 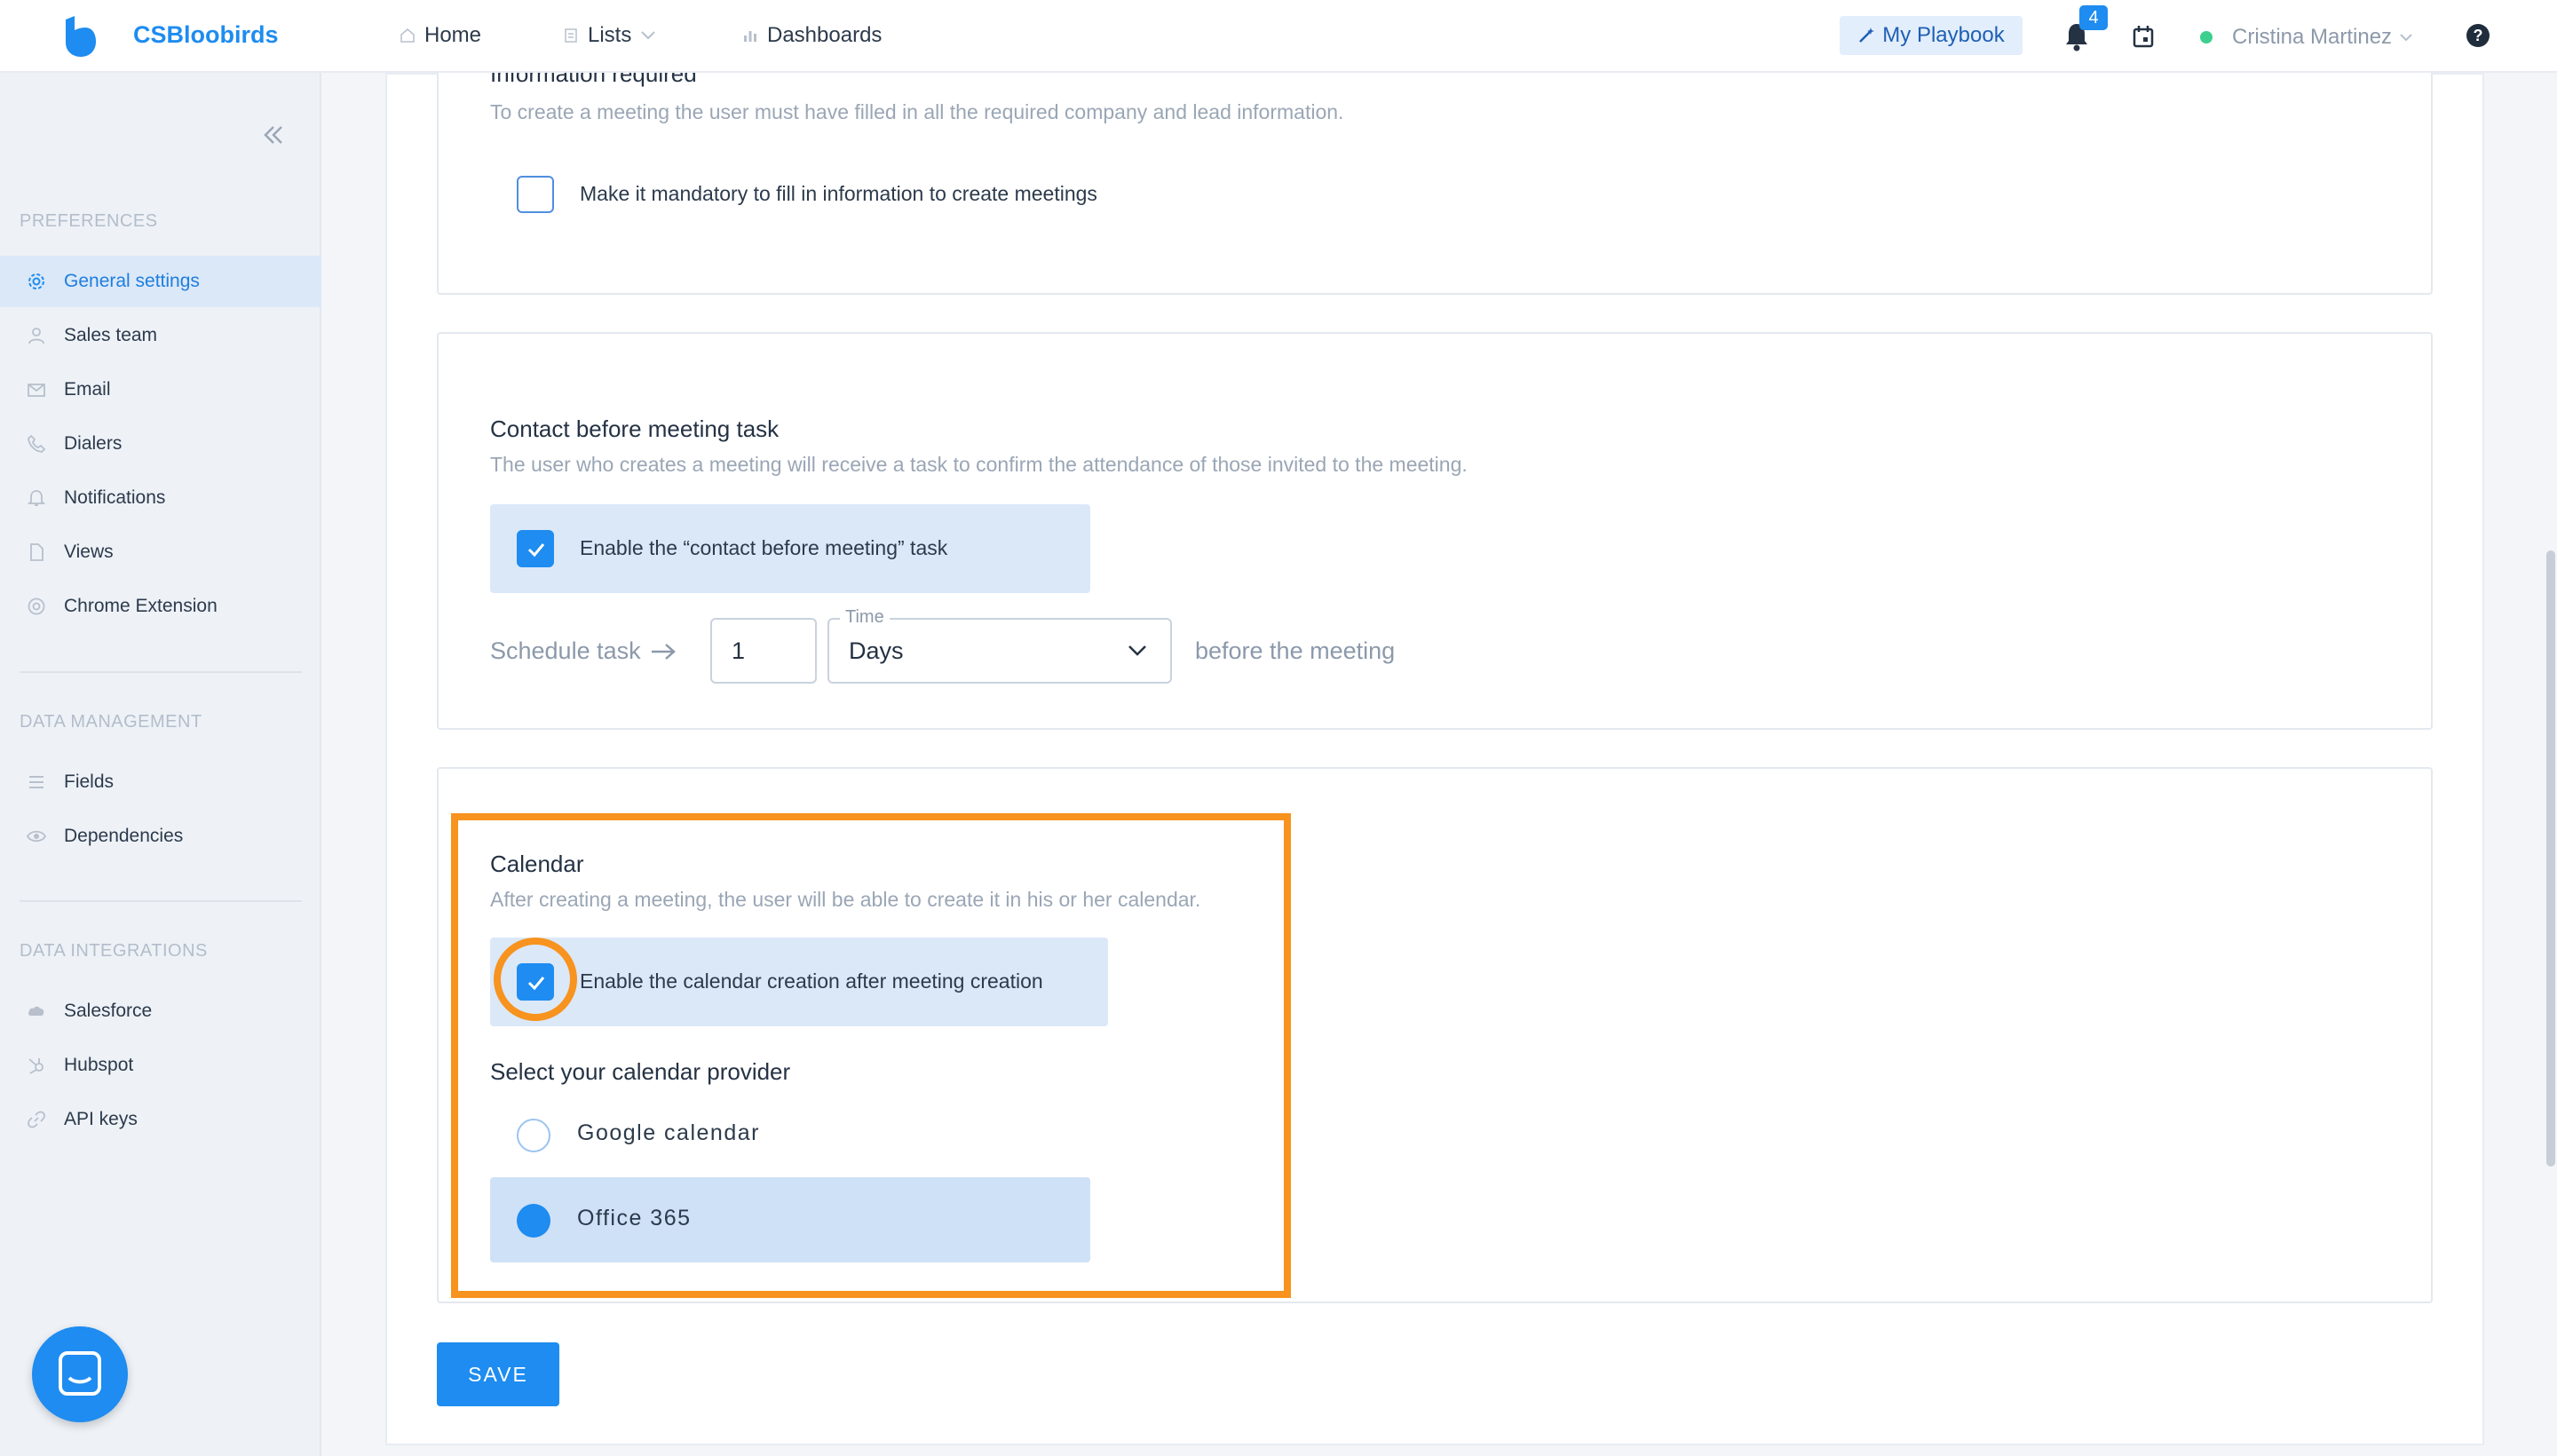 What do you see at coordinates (763, 548) in the screenshot?
I see `contact-task-checkbox-label: Enable the “contact before meeting” task` at bounding box center [763, 548].